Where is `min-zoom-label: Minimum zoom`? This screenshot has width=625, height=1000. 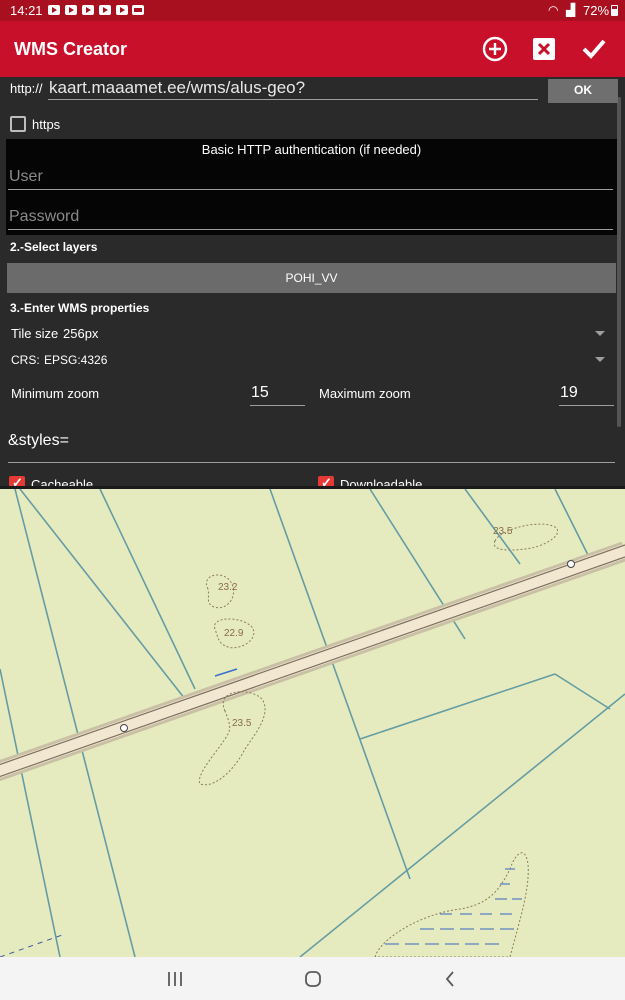
min-zoom-label: Minimum zoom is located at coordinates (55, 393).